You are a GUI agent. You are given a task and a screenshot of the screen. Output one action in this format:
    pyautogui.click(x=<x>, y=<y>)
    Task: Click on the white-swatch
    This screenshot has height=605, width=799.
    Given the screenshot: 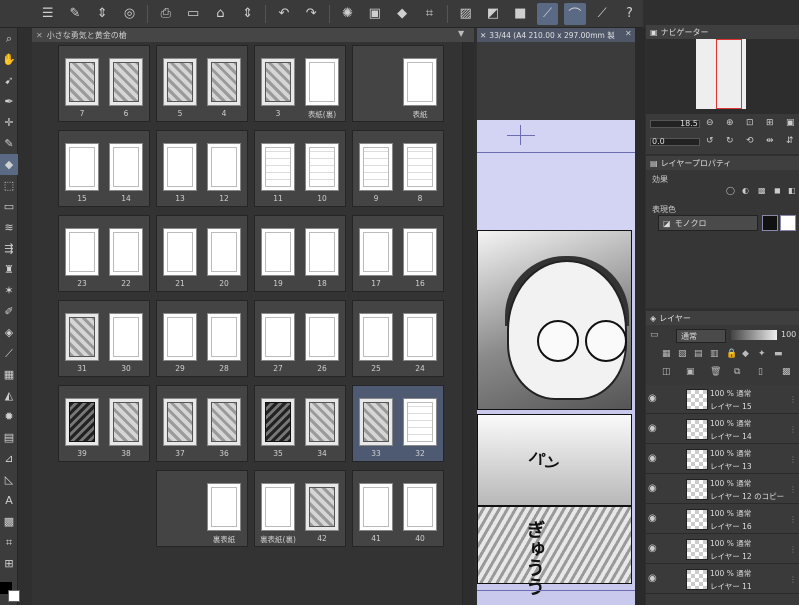 What is the action you would take?
    pyautogui.click(x=788, y=223)
    